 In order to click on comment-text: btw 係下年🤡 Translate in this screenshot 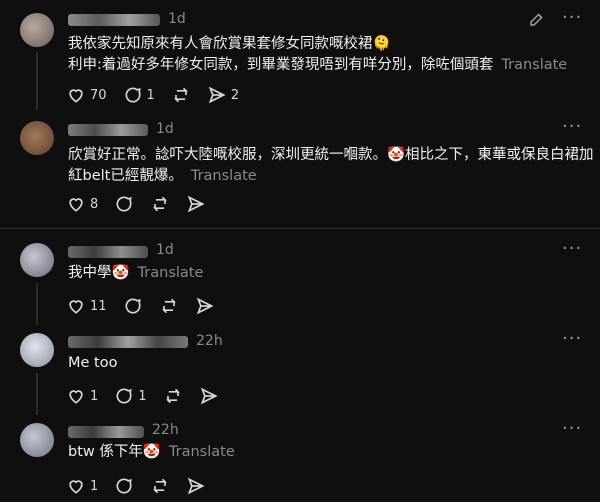, I will do `click(151, 452)`.